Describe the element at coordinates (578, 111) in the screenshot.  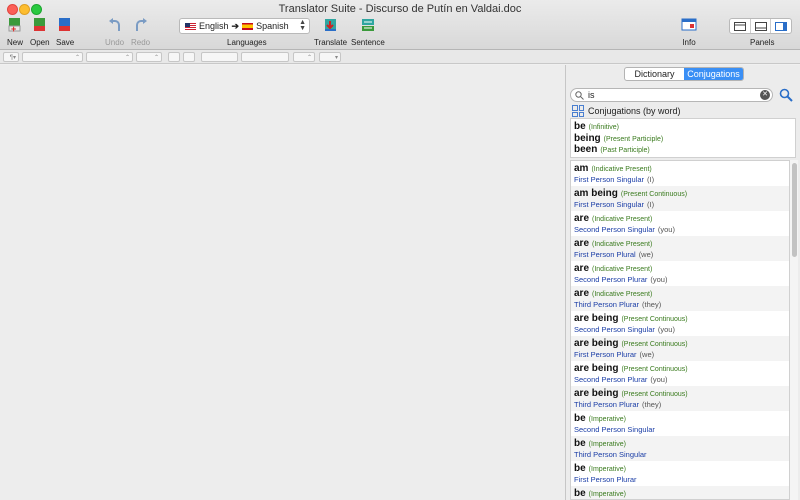
I see `grid-icon` at that location.